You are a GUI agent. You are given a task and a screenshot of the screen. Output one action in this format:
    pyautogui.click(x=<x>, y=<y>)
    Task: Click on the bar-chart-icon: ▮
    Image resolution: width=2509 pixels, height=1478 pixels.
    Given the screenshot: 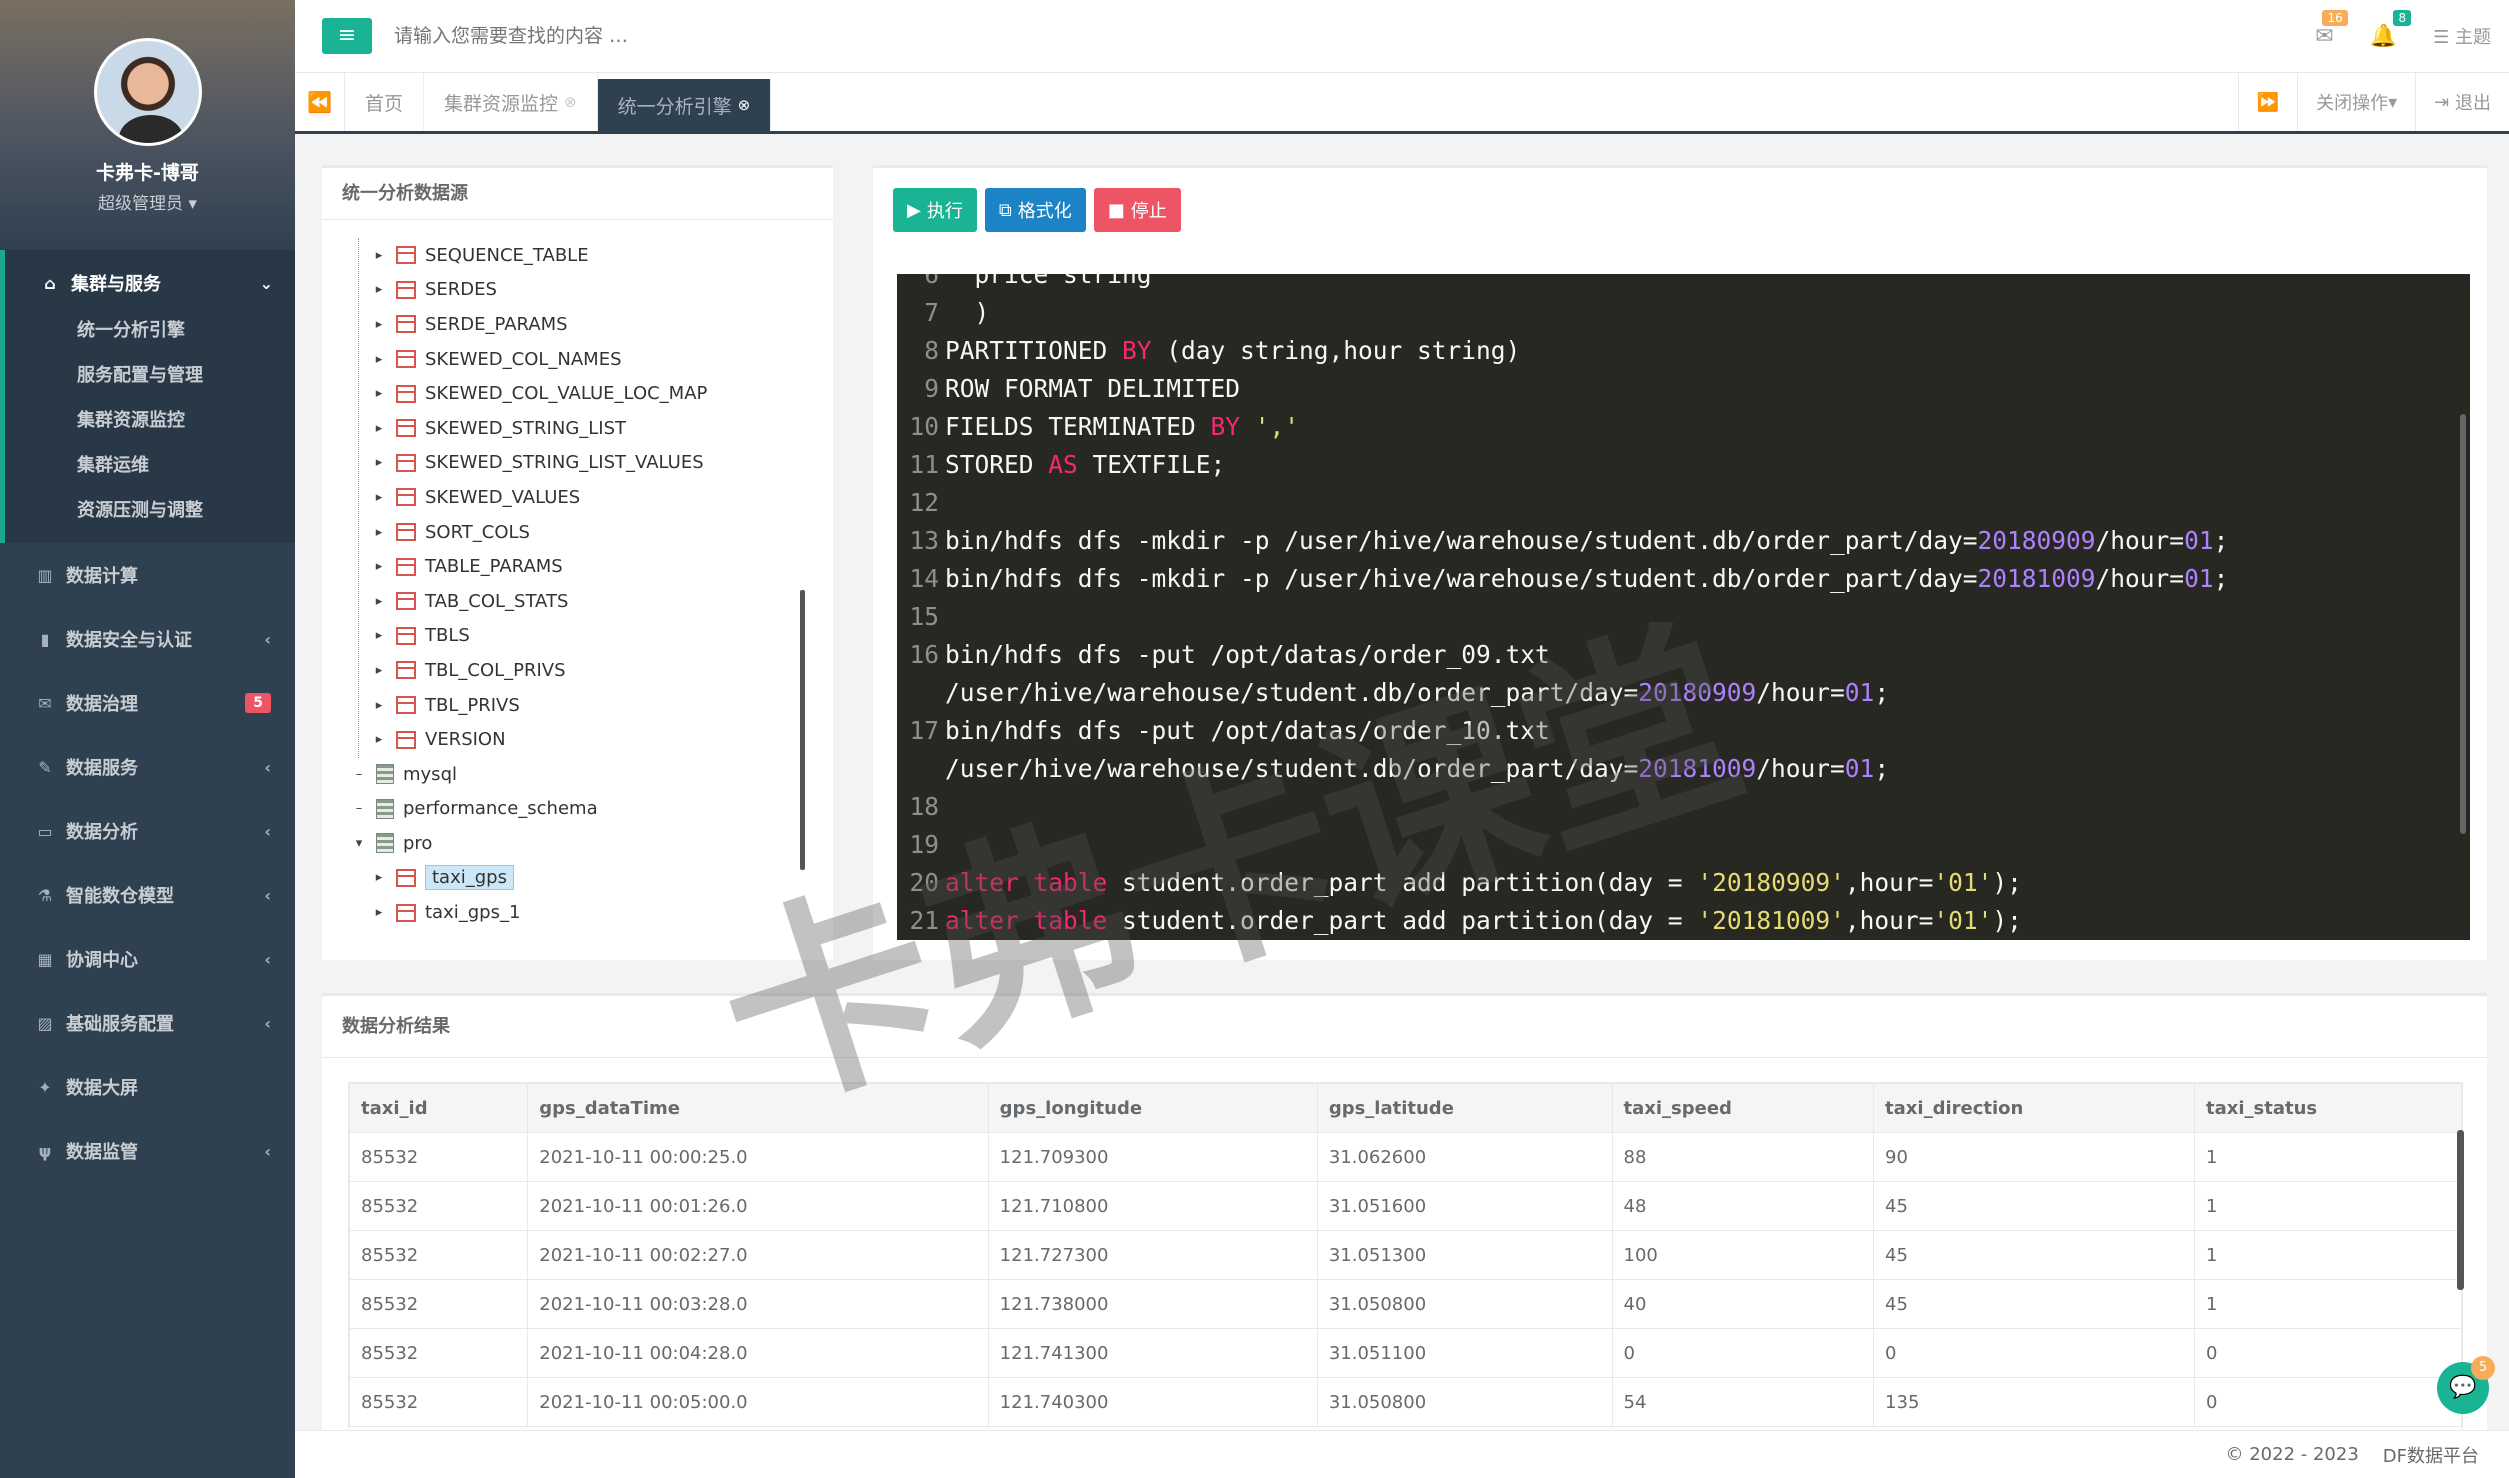 What is the action you would take?
    pyautogui.click(x=45, y=639)
    